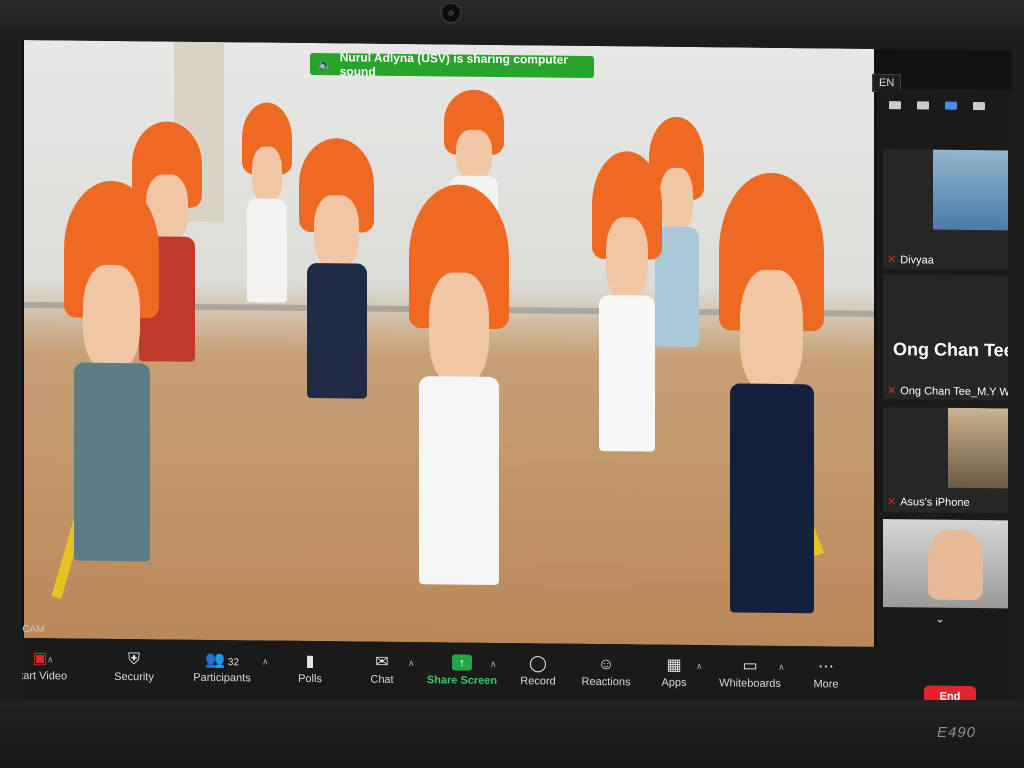 The height and width of the screenshot is (768, 1024). I want to click on webcam-lens, so click(451, 13).